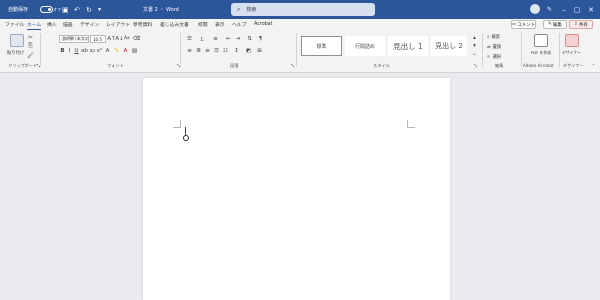 Image resolution: width=600 pixels, height=300 pixels. What do you see at coordinates (17, 40) in the screenshot?
I see `paste-icon` at bounding box center [17, 40].